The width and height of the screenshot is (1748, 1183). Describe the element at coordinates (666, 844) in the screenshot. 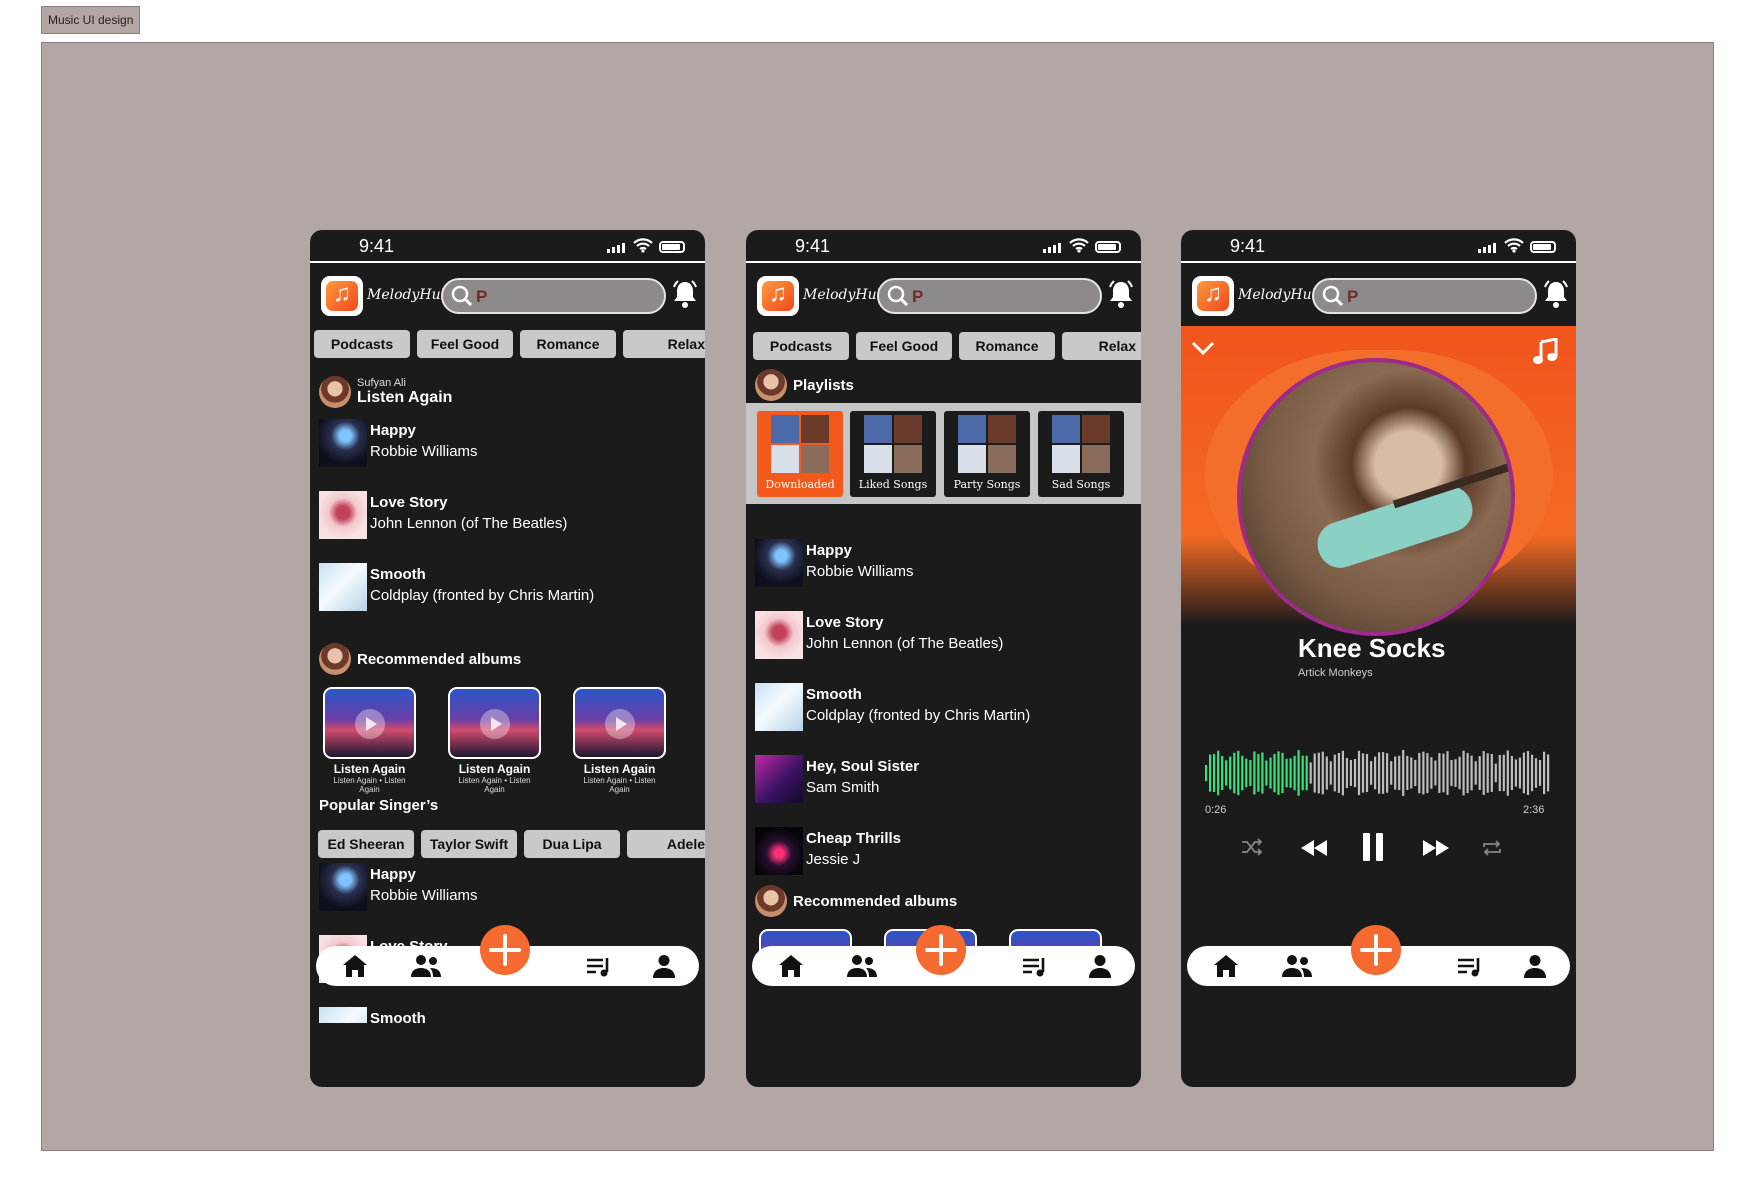

I see `chip-adele: Adele` at that location.